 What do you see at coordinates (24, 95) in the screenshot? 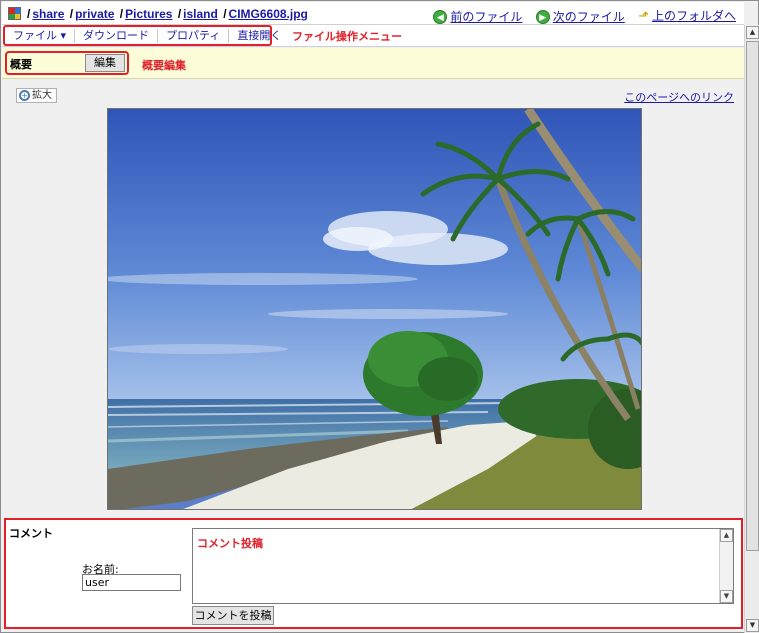
I see `magnifier-plus-icon: +` at bounding box center [24, 95].